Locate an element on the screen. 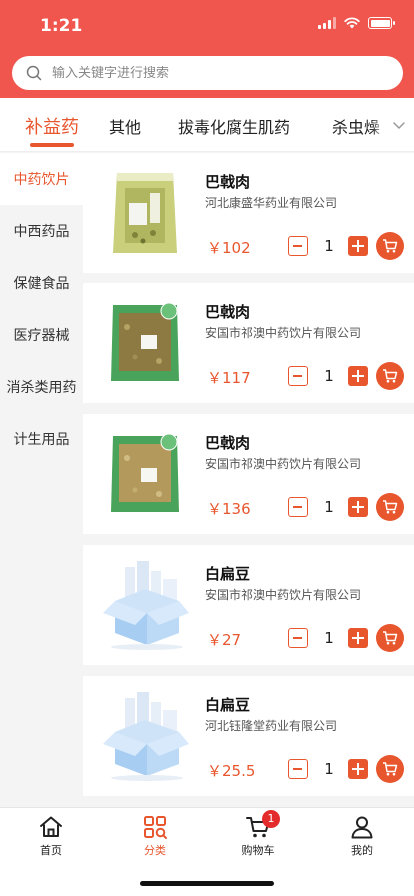 This screenshot has height=896, width=414. header: 1:21 is located at coordinates (207, 49).